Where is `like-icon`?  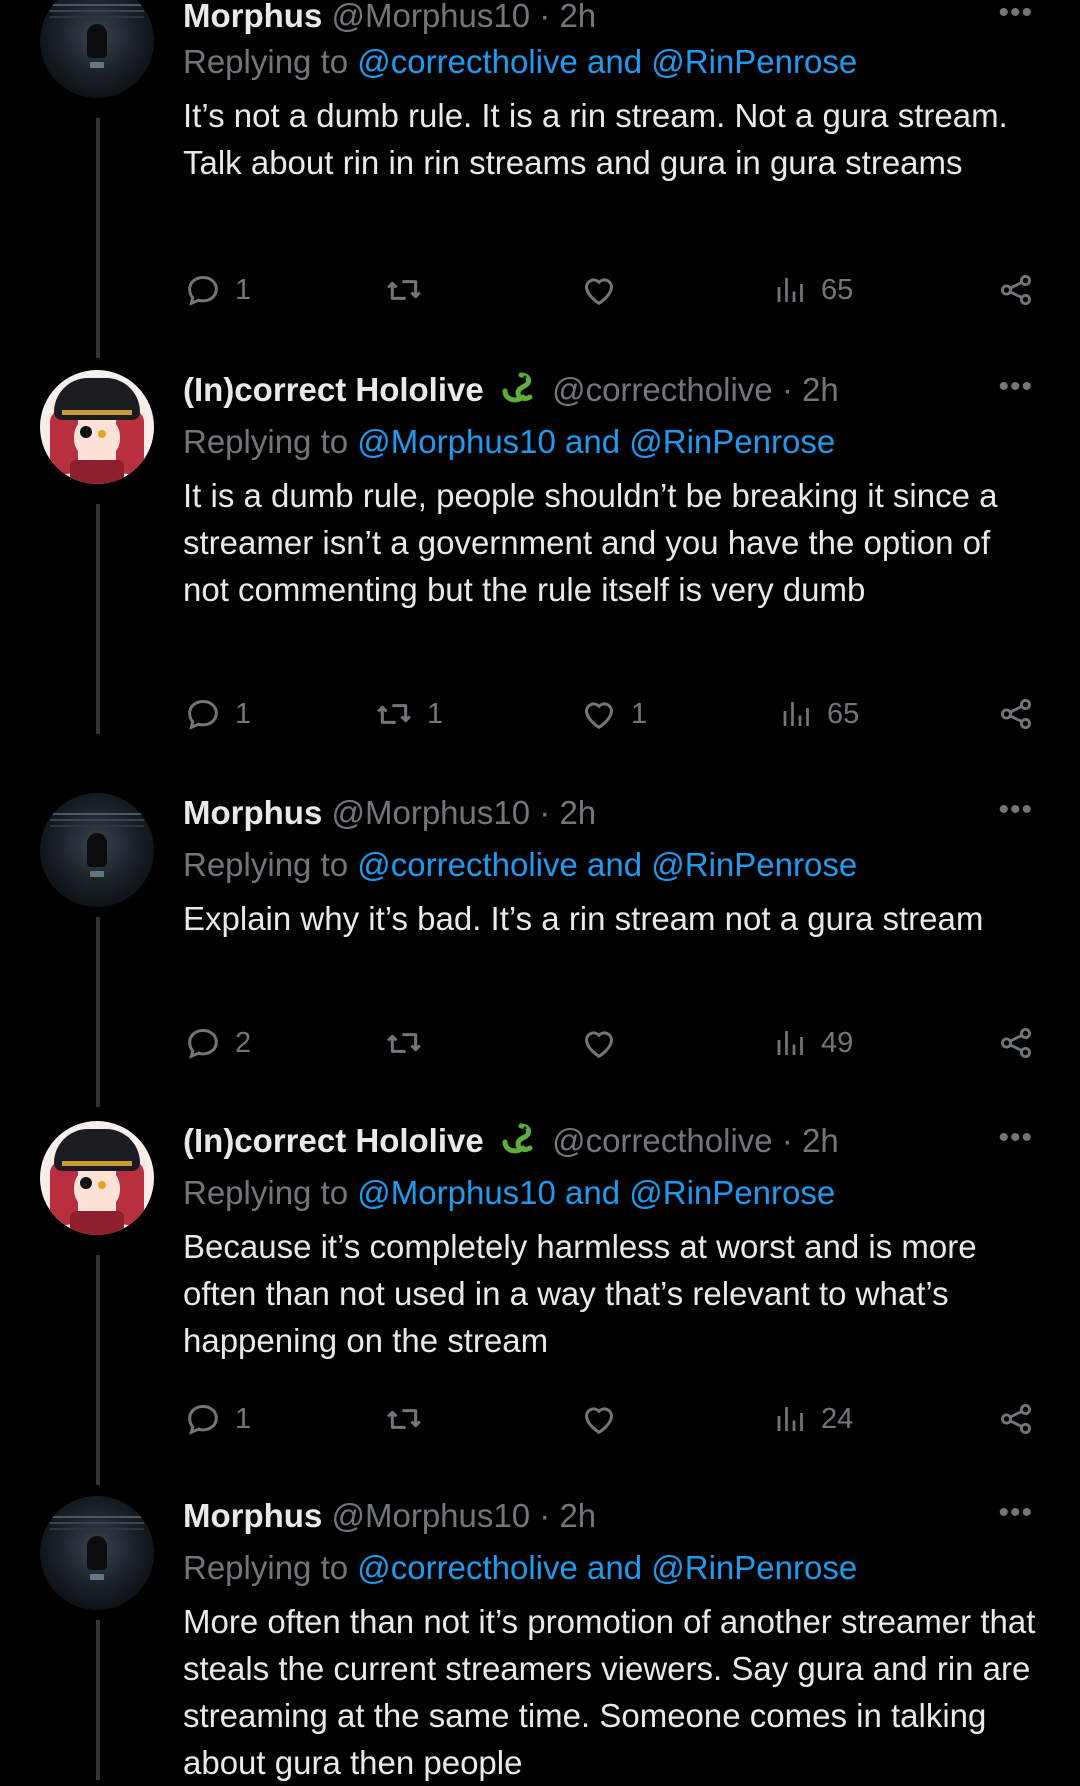
like-icon is located at coordinates (599, 1044).